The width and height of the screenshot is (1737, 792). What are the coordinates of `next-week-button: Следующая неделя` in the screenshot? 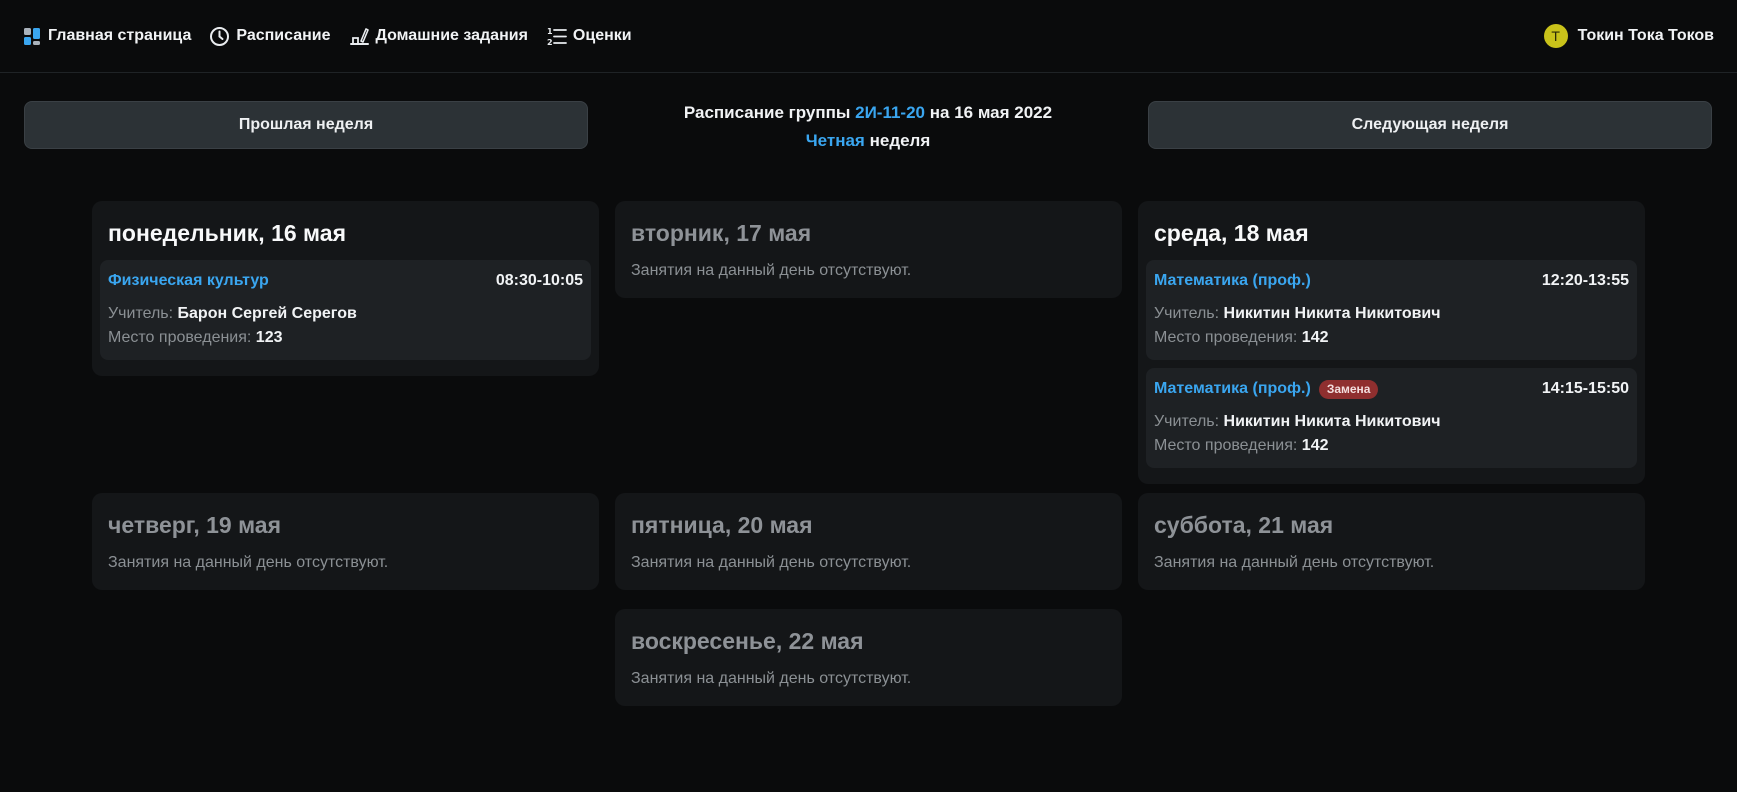 It's located at (1430, 125).